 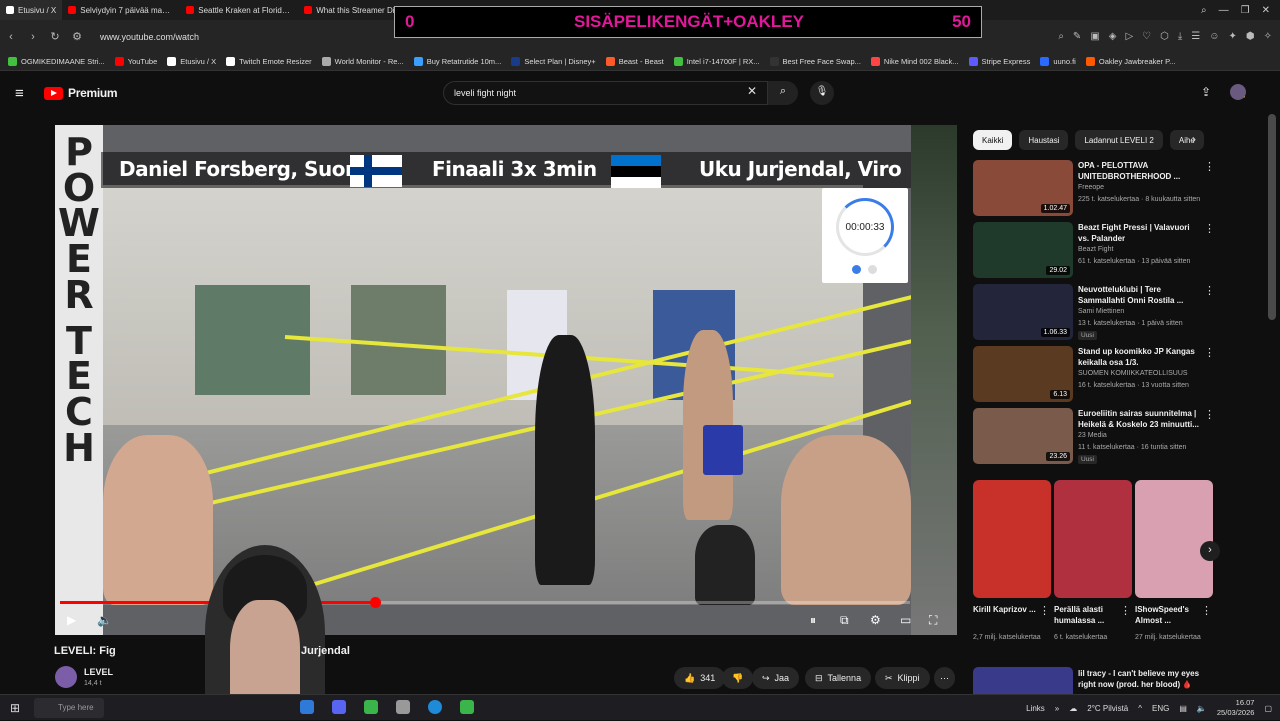 I want to click on account-avatar, so click(x=1238, y=92).